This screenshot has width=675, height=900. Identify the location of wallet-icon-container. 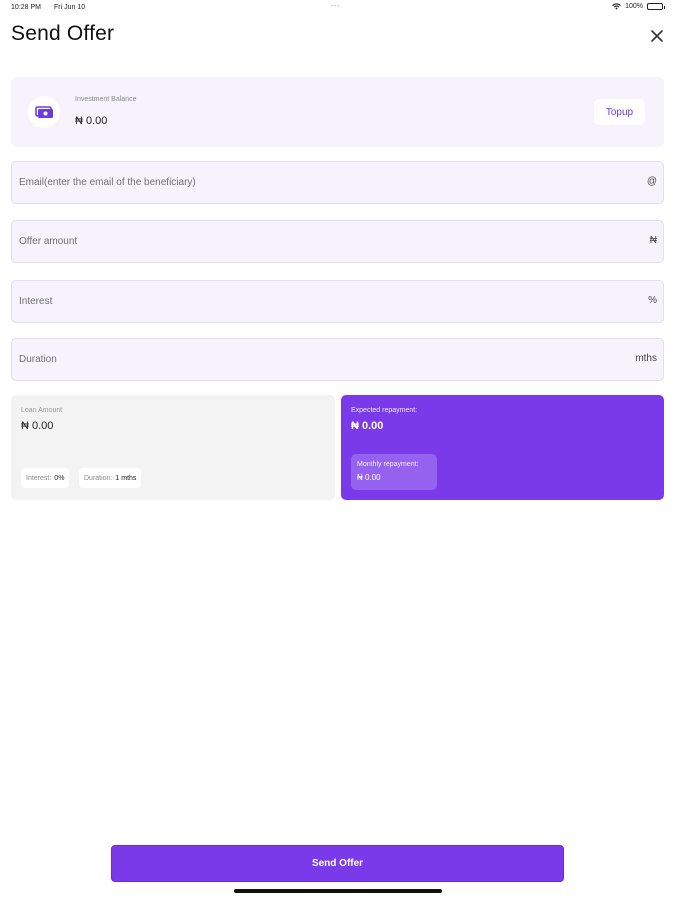
(44, 112).